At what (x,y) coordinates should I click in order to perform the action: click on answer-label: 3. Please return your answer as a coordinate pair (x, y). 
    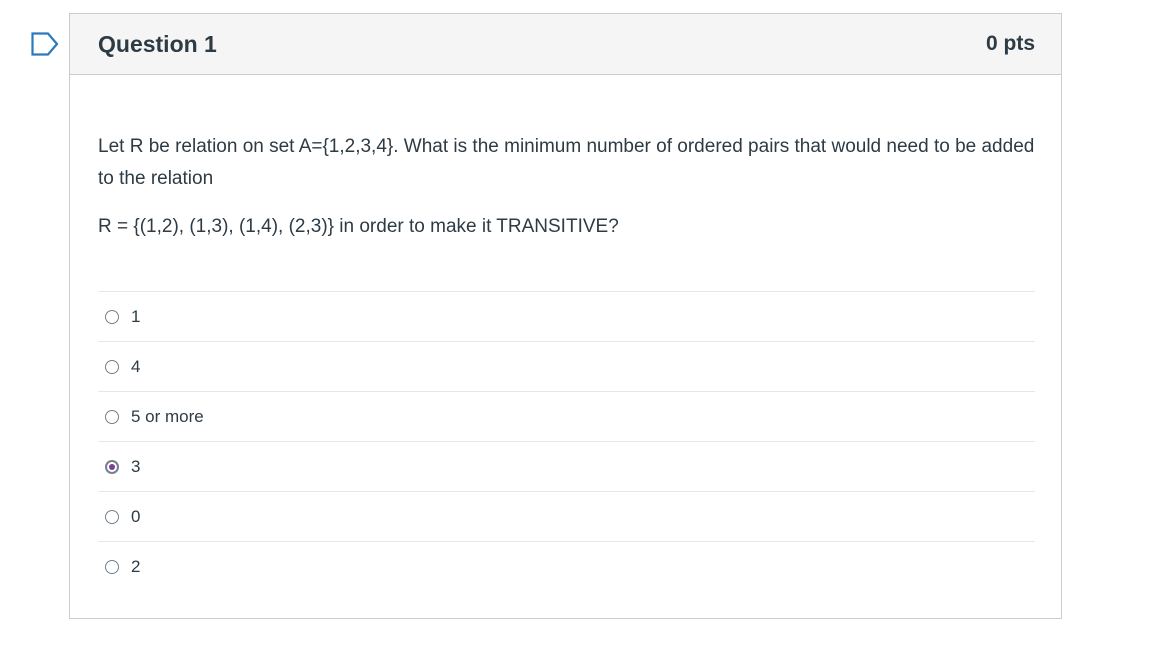
    Looking at the image, I should click on (136, 466).